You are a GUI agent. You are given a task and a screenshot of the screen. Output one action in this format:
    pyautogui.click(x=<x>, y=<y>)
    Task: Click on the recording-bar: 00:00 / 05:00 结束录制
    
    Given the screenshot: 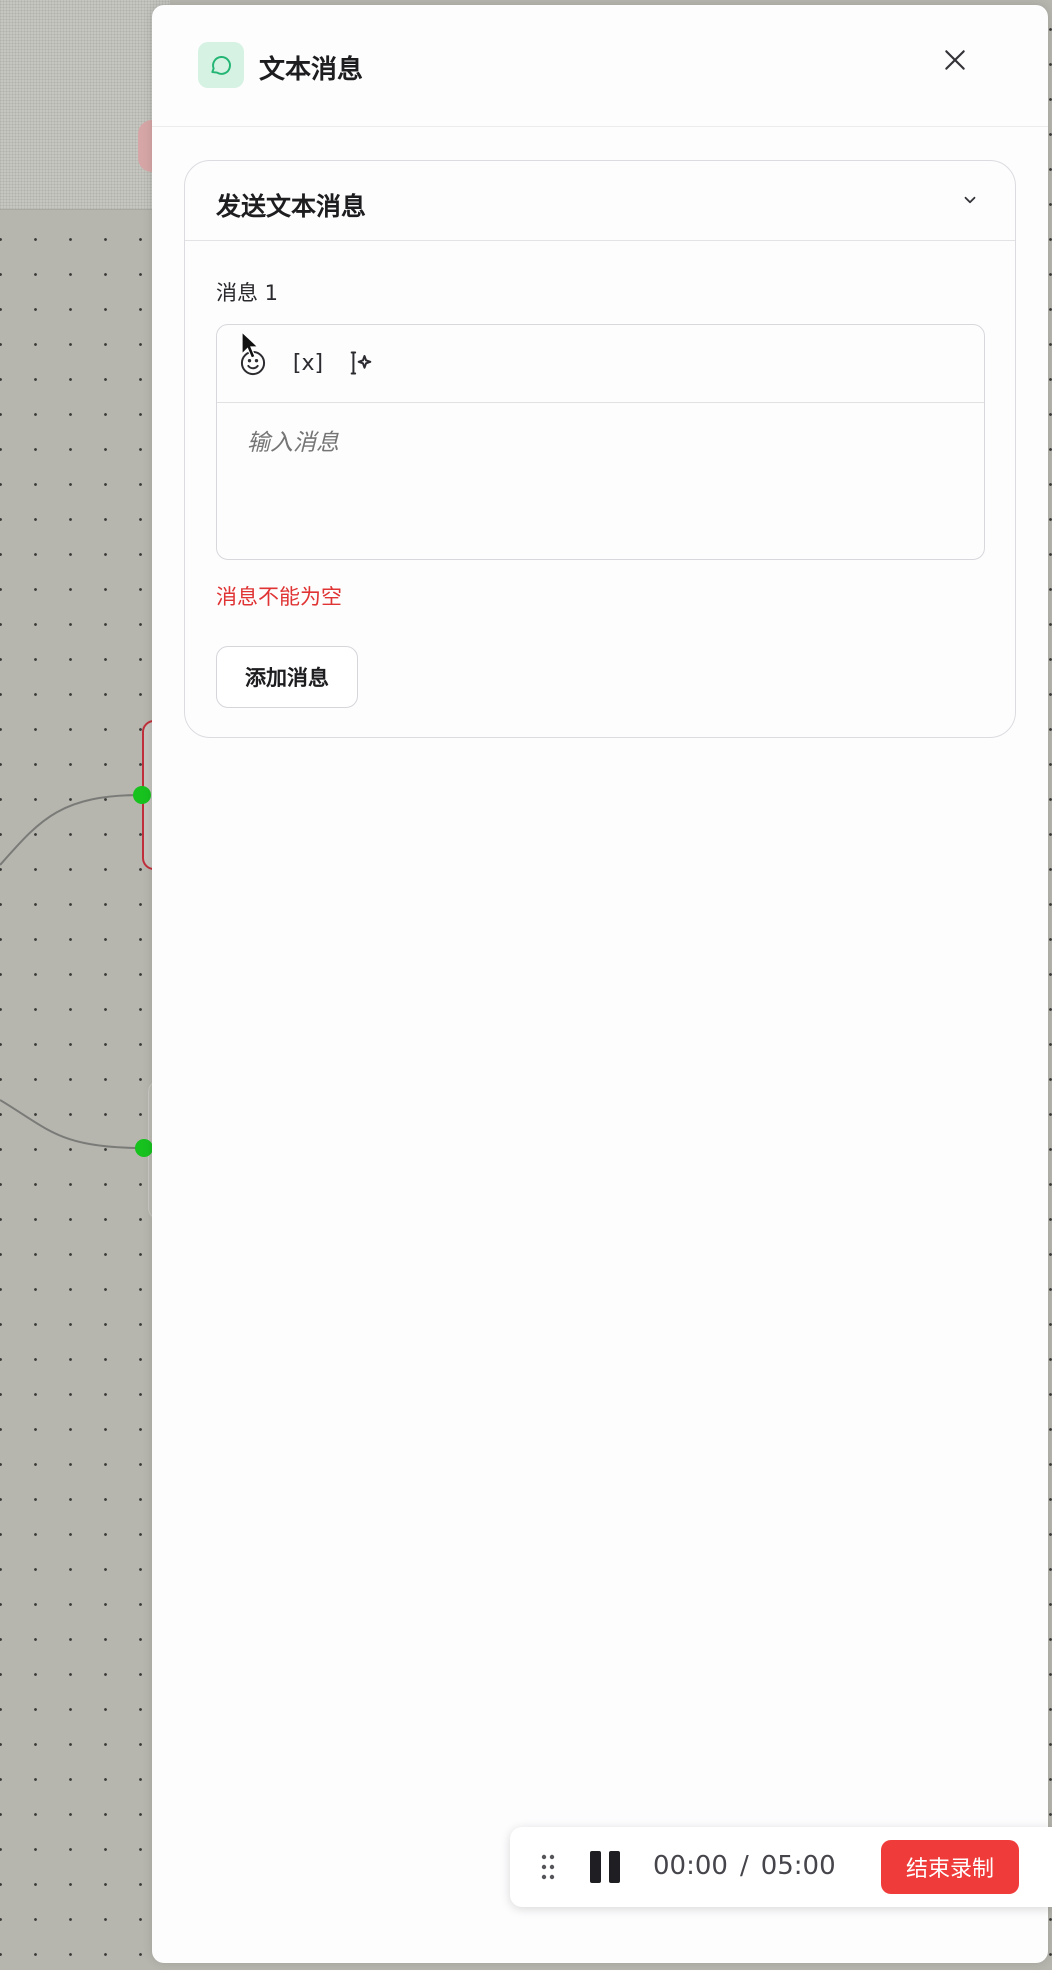 What is the action you would take?
    pyautogui.click(x=781, y=1867)
    